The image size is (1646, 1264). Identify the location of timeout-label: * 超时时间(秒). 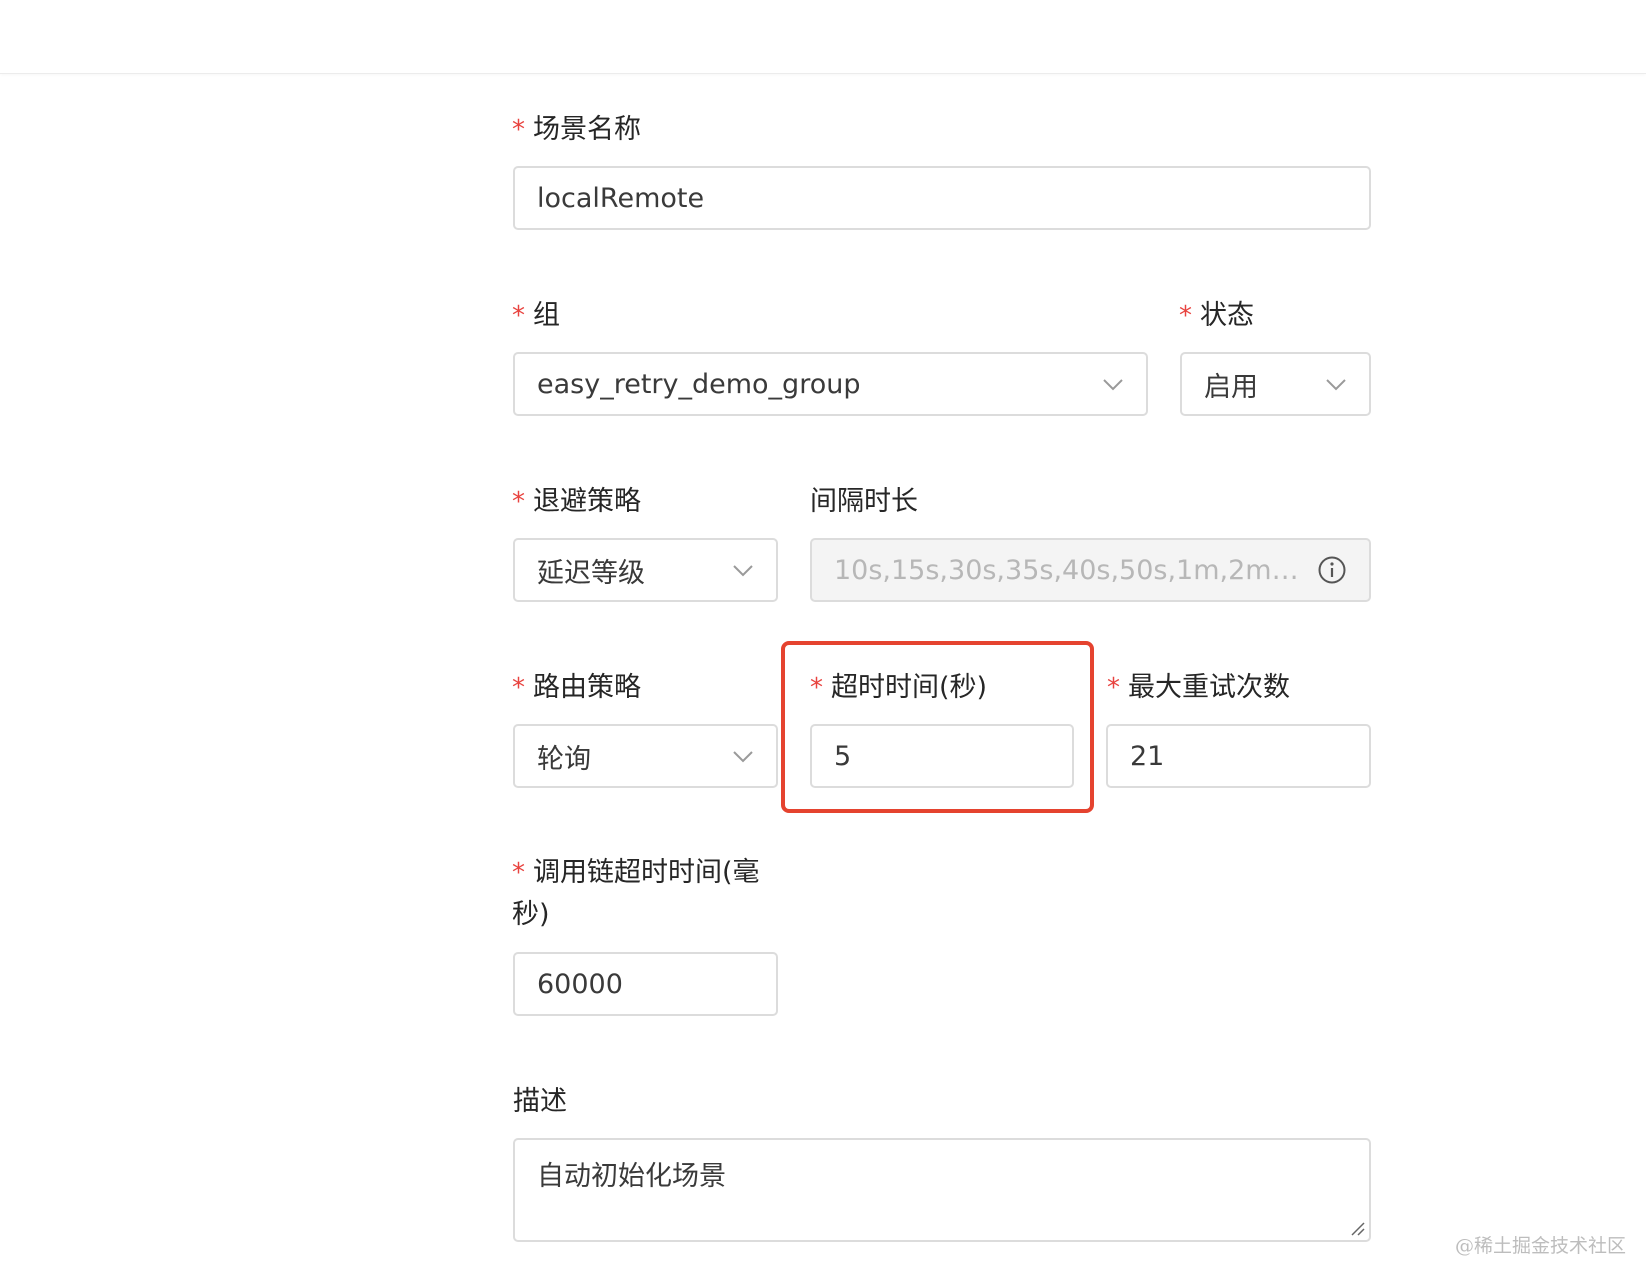
(898, 688).